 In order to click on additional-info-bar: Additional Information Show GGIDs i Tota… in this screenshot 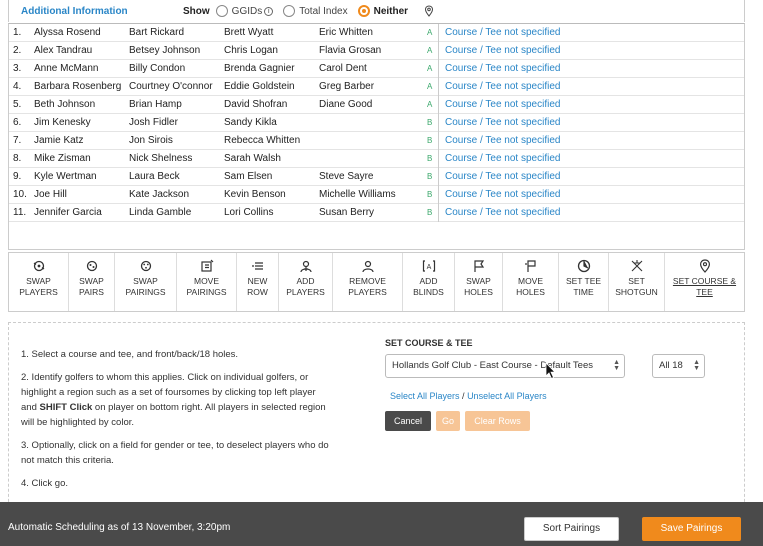, I will do `click(376, 11)`.